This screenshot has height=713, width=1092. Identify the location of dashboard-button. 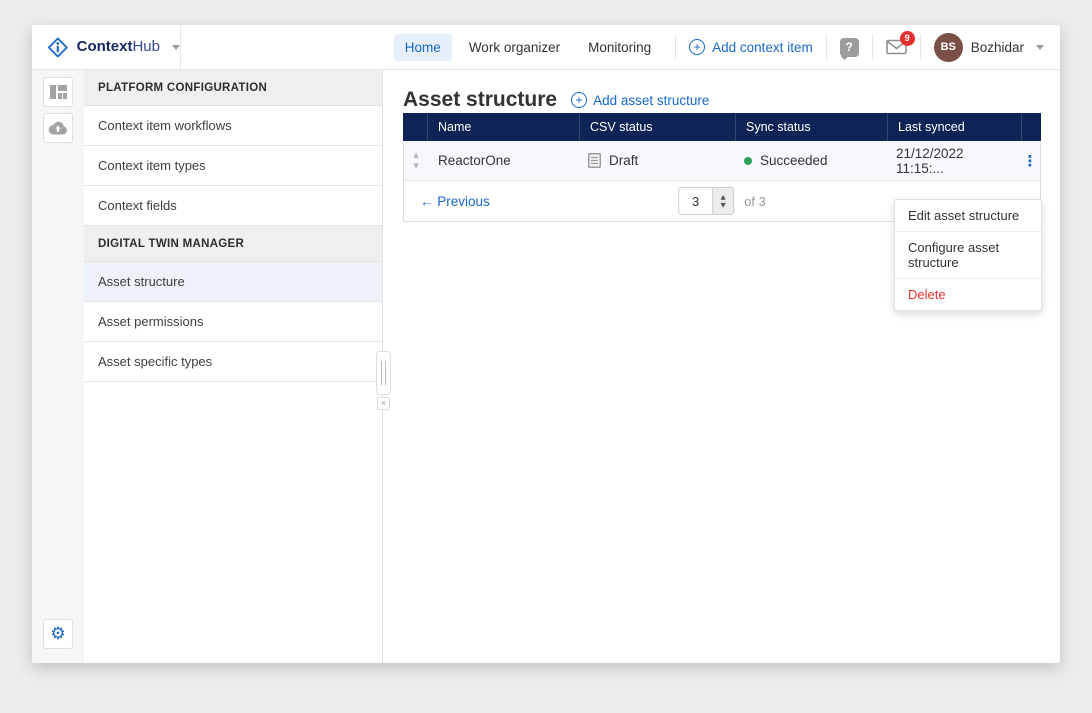
(58, 92).